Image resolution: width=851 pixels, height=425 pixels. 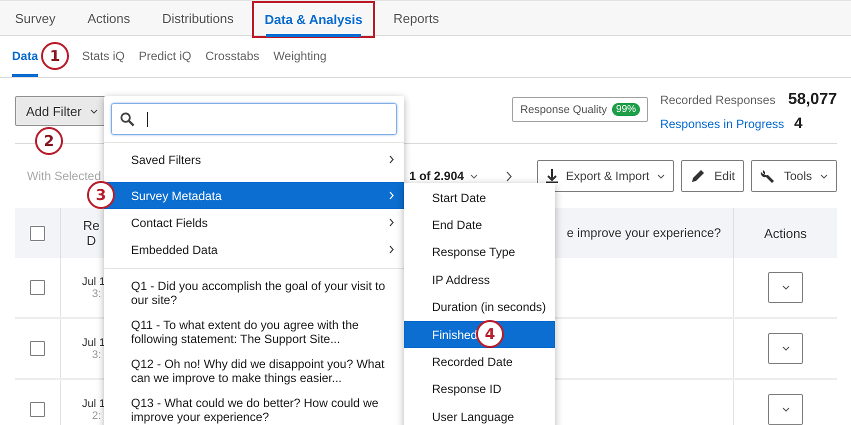 I want to click on sub-tab: Weighting, so click(x=300, y=56).